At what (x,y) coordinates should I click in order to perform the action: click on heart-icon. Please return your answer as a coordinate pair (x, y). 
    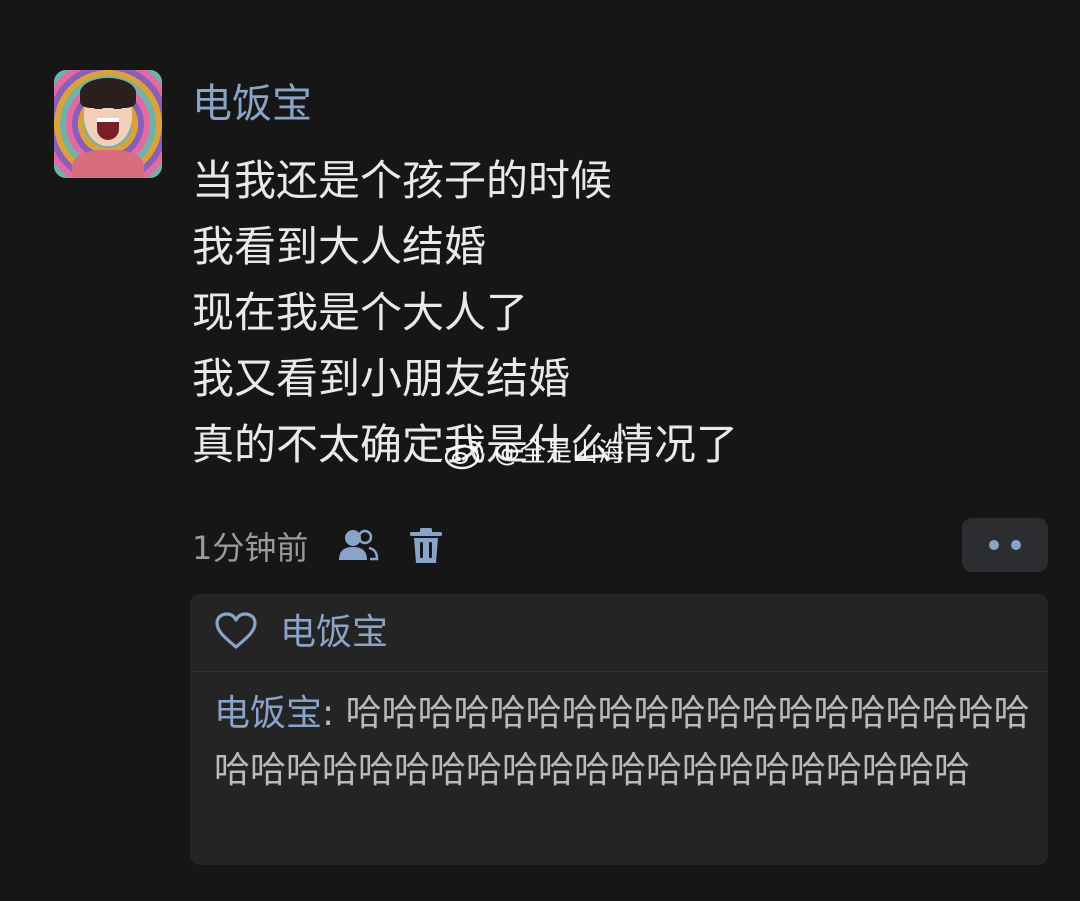
    Looking at the image, I should click on (236, 633).